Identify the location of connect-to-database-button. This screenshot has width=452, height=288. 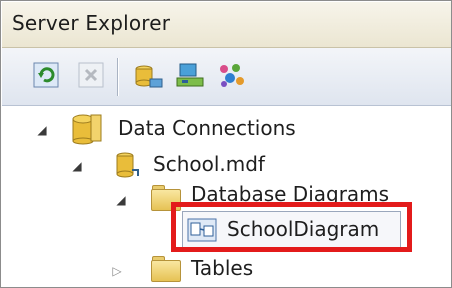
(147, 76).